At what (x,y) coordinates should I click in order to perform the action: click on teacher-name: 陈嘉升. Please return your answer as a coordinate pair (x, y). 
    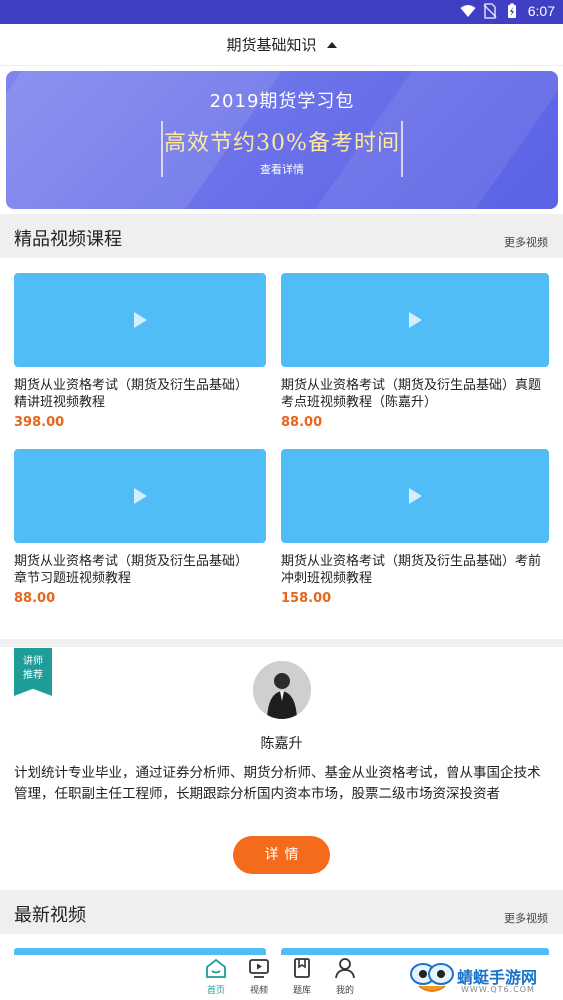
    Looking at the image, I should click on (281, 744).